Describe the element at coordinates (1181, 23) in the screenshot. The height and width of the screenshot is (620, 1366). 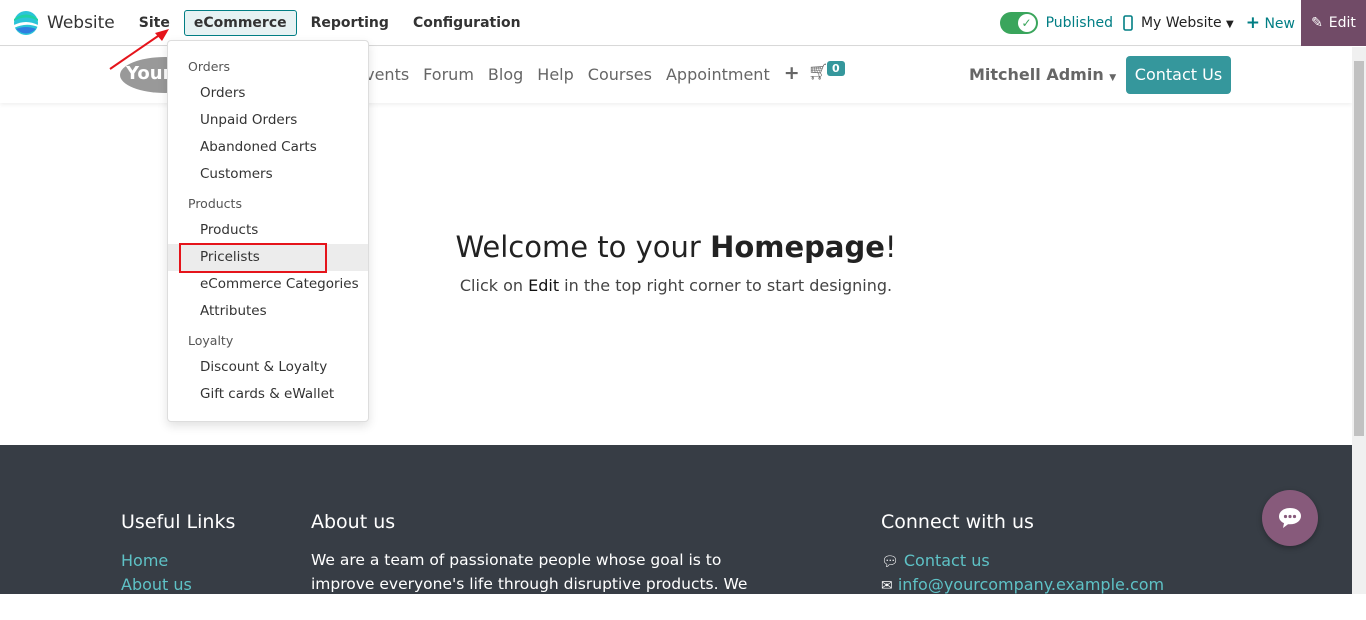
I see `website-selector-label: My Website` at that location.